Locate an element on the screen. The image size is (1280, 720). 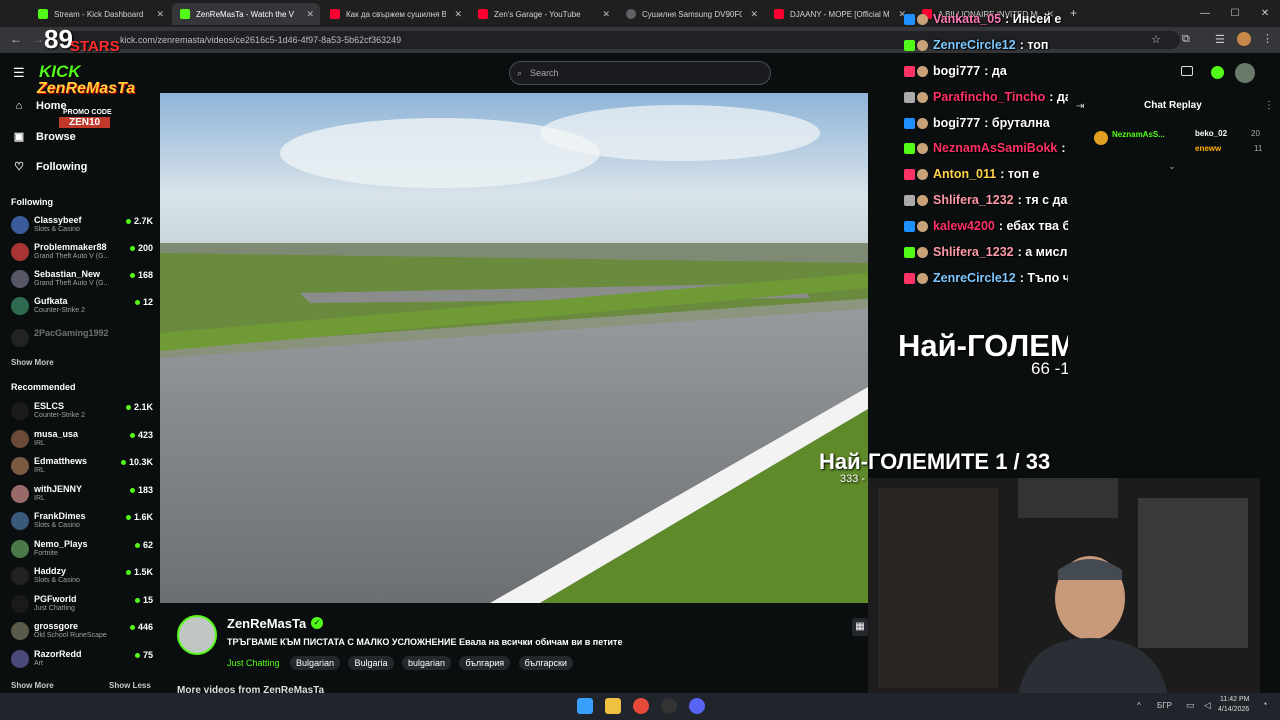
tab-title: ZenReMasTa - Watch the V is located at coordinates (245, 14).